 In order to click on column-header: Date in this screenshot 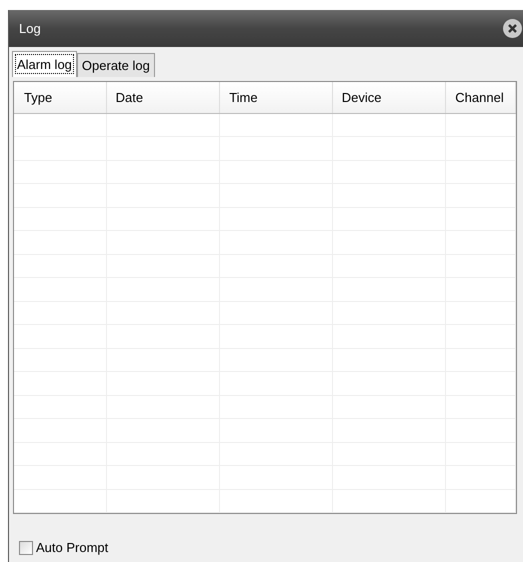, I will do `click(163, 97)`.